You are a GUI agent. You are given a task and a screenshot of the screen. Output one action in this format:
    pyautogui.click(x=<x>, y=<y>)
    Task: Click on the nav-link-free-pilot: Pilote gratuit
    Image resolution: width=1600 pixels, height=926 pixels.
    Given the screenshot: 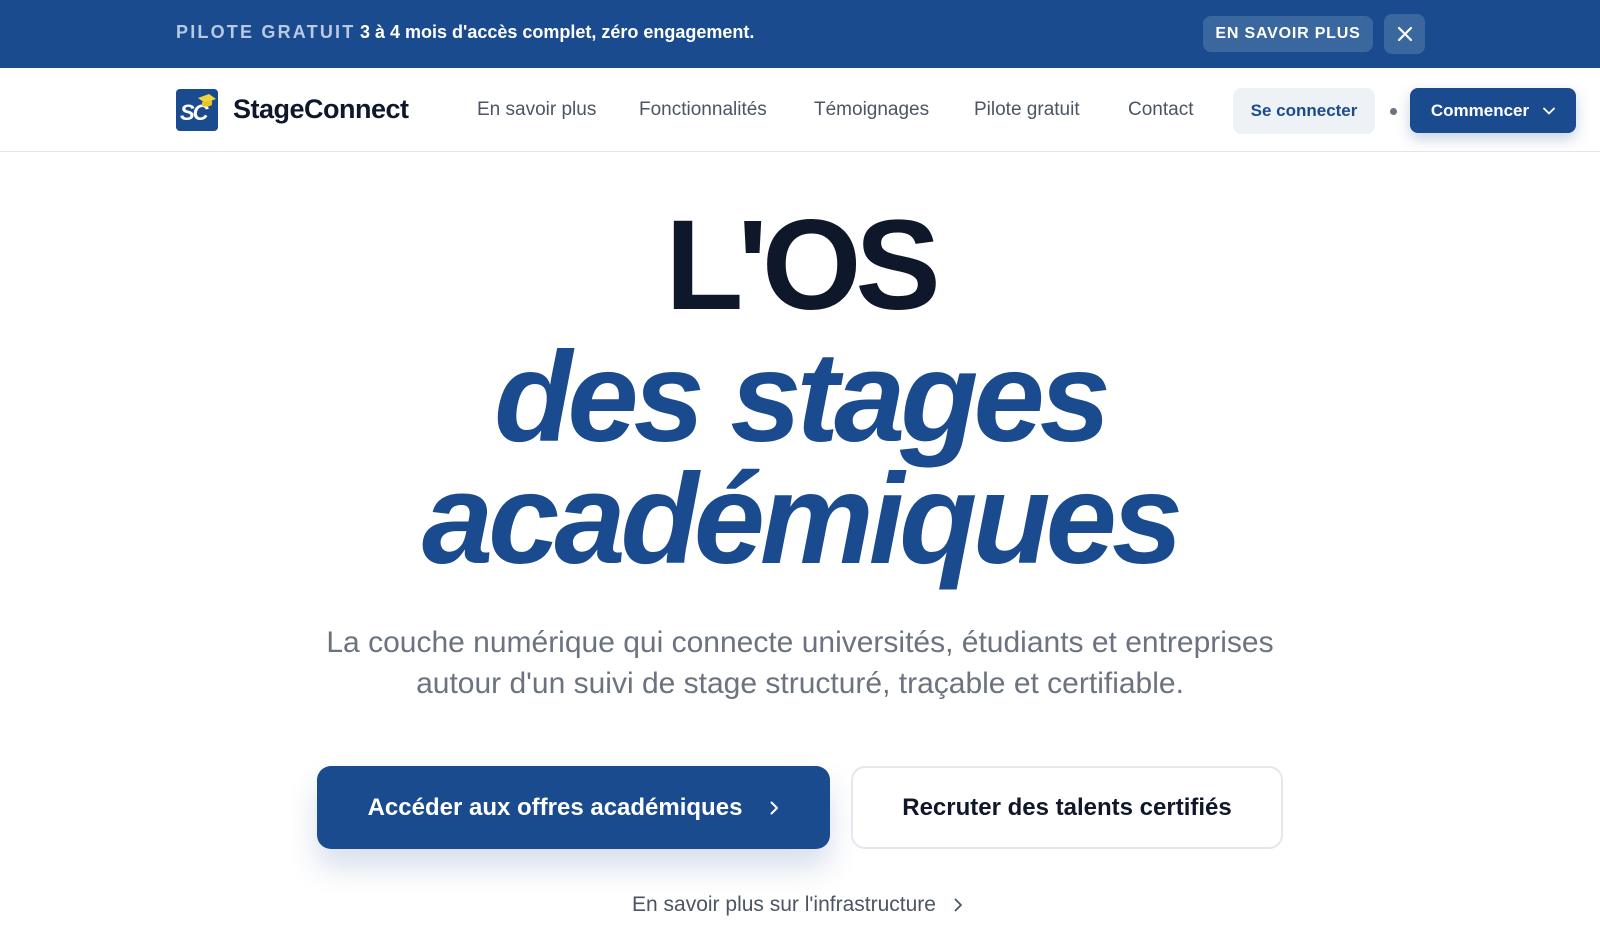 What is the action you would take?
    pyautogui.click(x=1027, y=110)
    